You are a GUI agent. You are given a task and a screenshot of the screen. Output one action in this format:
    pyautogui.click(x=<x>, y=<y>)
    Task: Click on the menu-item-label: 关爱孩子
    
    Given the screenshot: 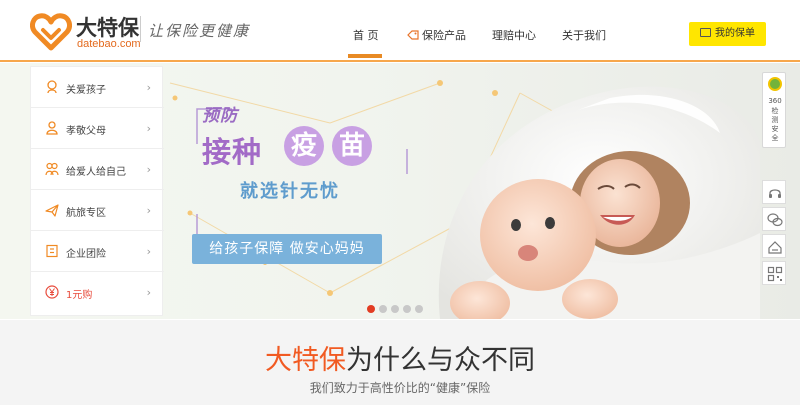 What is the action you would take?
    pyautogui.click(x=86, y=90)
    